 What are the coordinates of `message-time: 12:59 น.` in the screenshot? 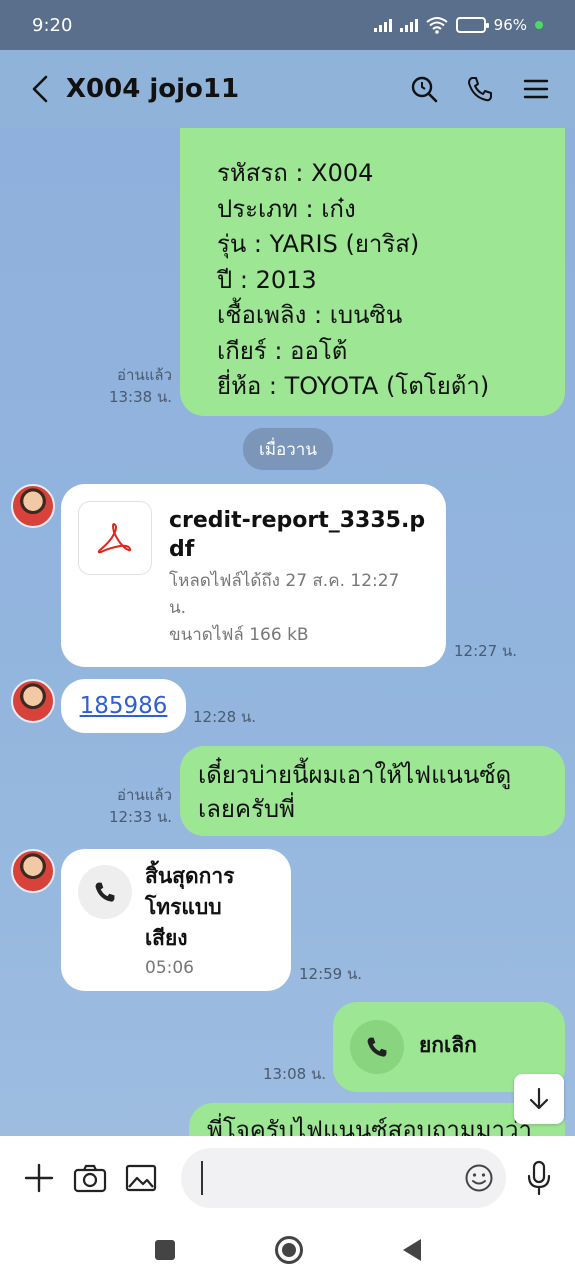 It's located at (331, 974).